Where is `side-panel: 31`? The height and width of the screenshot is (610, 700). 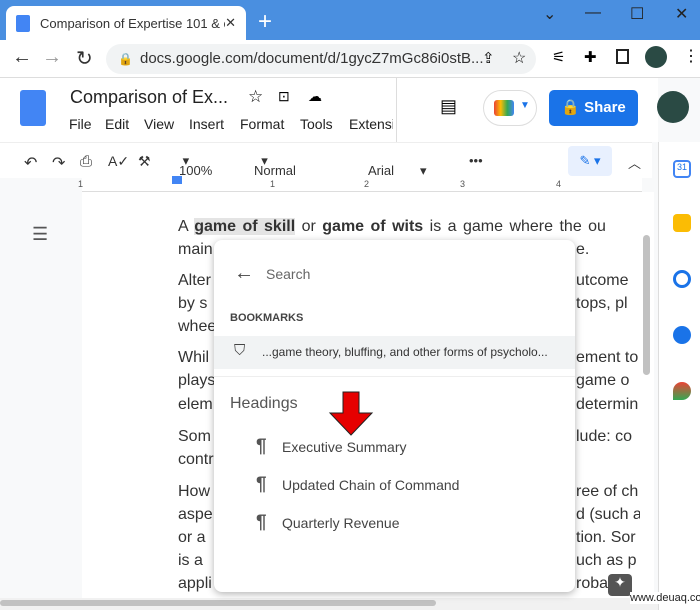
side-panel: 31 is located at coordinates (679, 376).